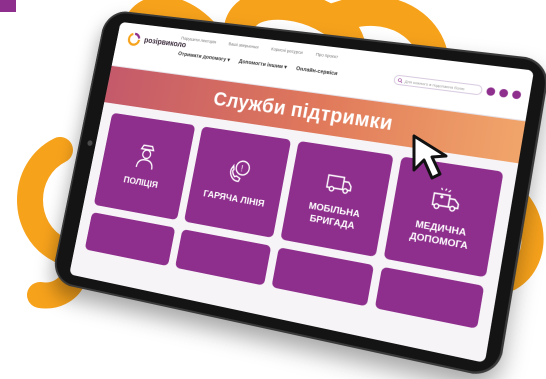  I want to click on header-tools: Для кожного в подолання болю, so click(457, 87).